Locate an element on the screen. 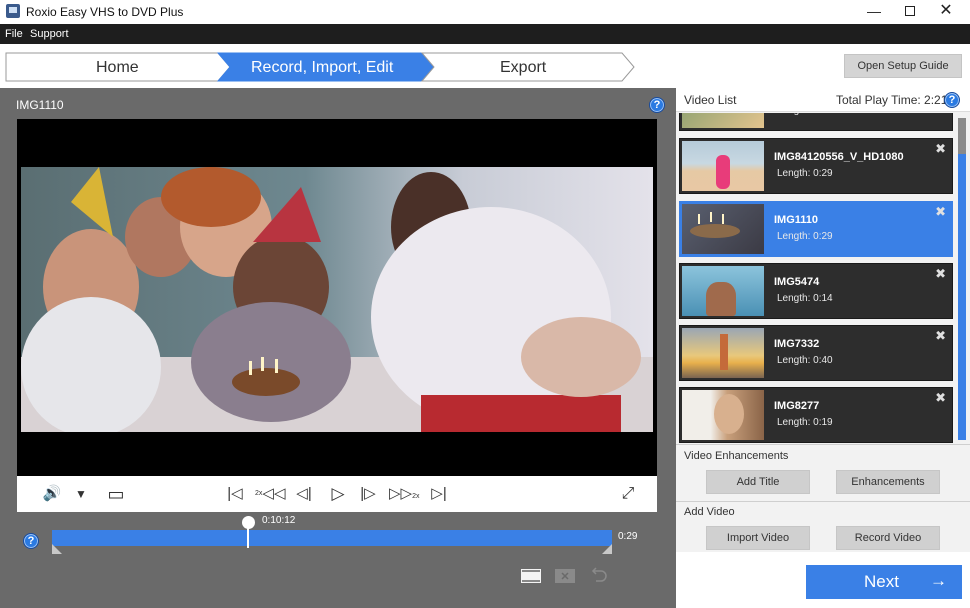 Image resolution: width=970 pixels, height=608 pixels. video-list-item: IMG5474 Length: 0:14 ✖ is located at coordinates (816, 291).